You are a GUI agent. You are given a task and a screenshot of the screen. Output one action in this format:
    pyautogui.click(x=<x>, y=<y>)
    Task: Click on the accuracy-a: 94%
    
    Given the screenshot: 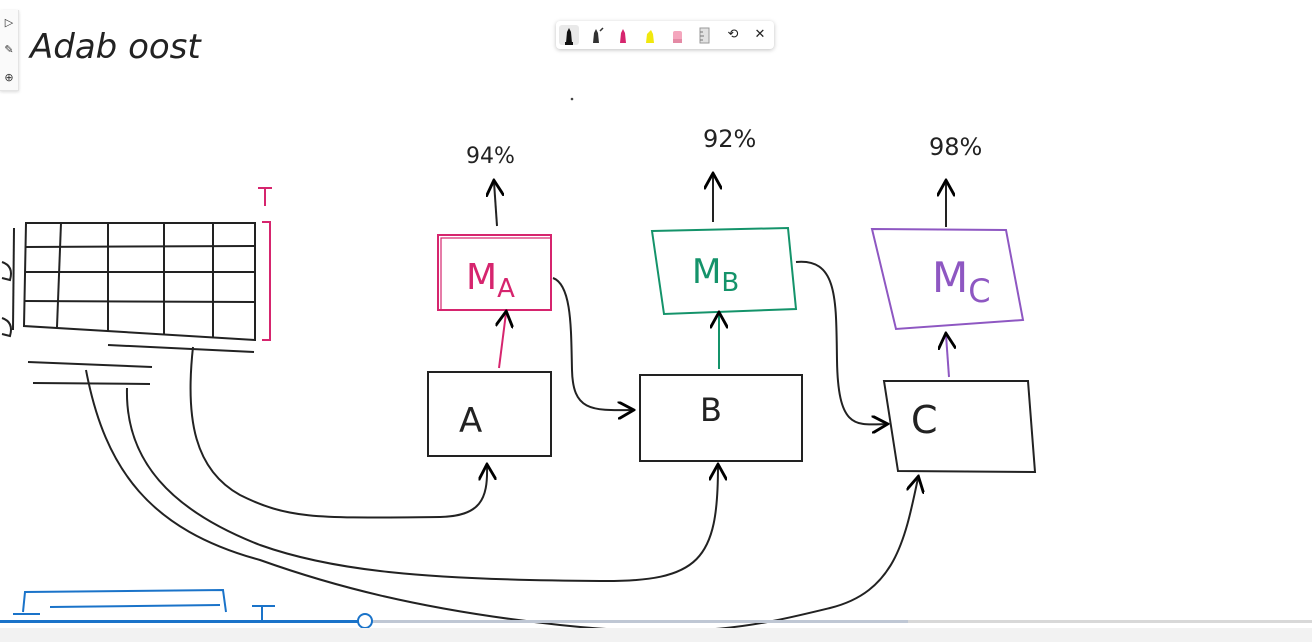 What is the action you would take?
    pyautogui.click(x=490, y=156)
    